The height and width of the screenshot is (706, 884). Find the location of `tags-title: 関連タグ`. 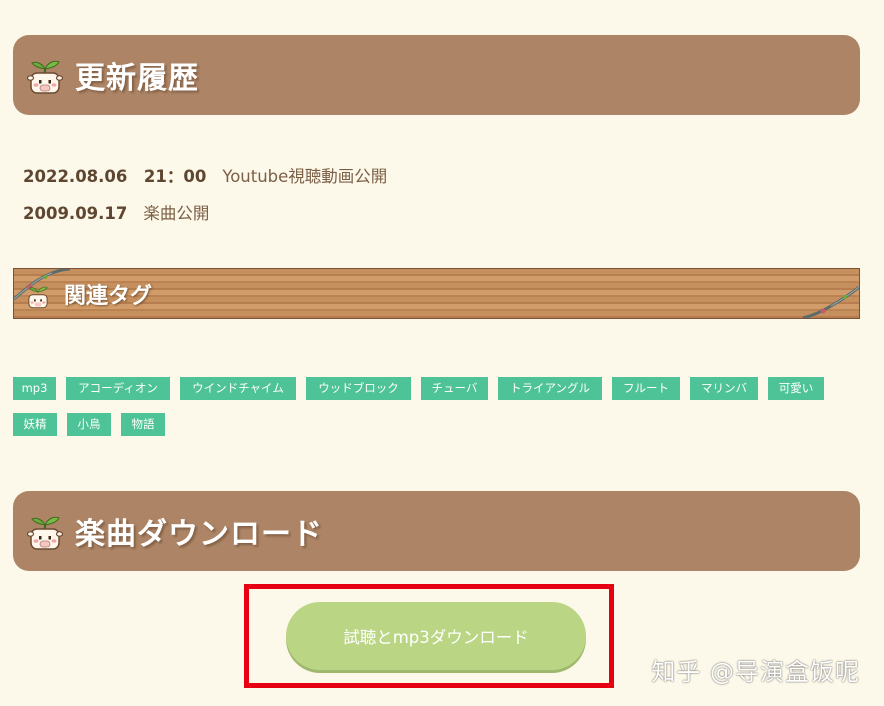

tags-title: 関連タグ is located at coordinates (108, 296).